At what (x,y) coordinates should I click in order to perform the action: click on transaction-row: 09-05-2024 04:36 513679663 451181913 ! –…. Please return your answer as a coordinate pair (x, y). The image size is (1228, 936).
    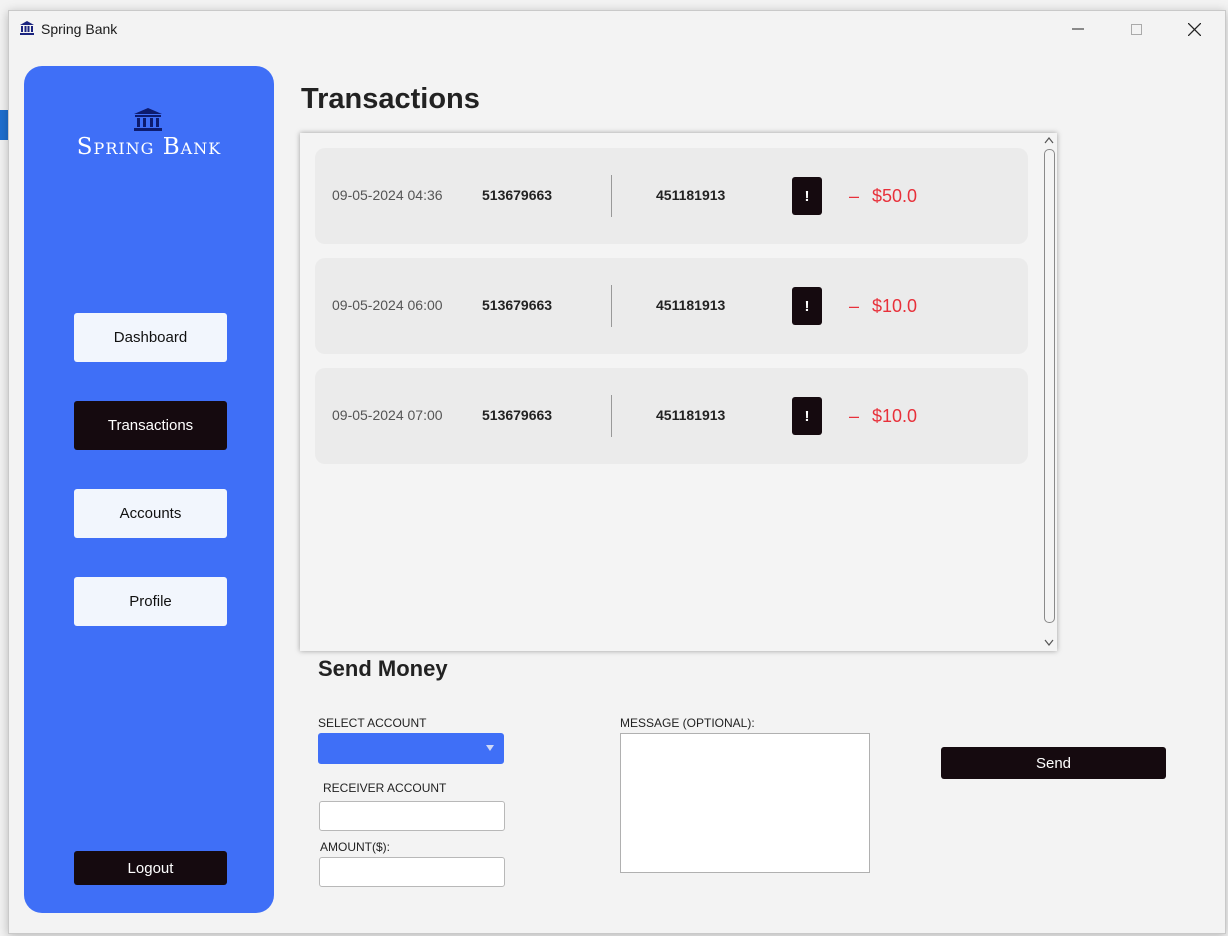
    Looking at the image, I should click on (671, 196).